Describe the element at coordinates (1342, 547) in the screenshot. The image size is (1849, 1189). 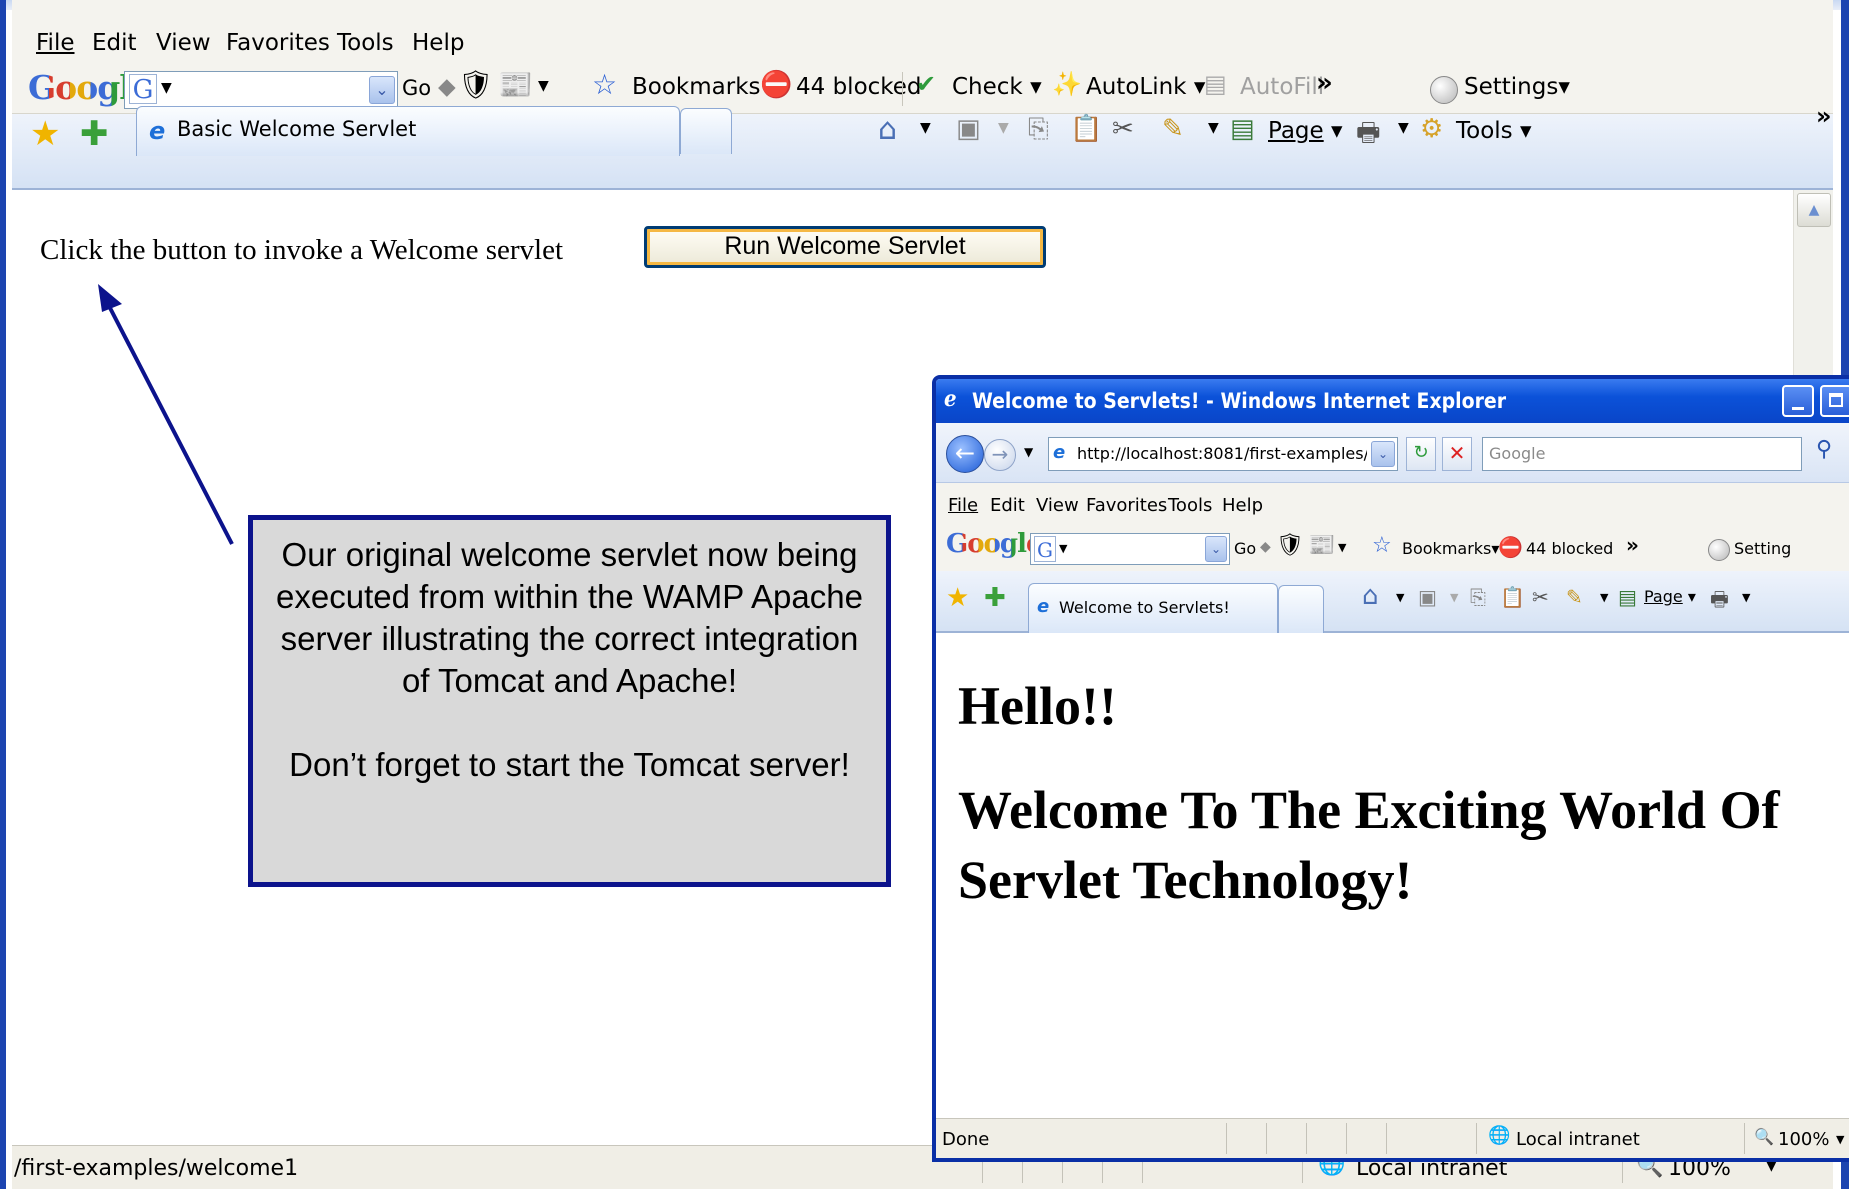
I see `popup-news-dropdown-icon: ▼` at that location.